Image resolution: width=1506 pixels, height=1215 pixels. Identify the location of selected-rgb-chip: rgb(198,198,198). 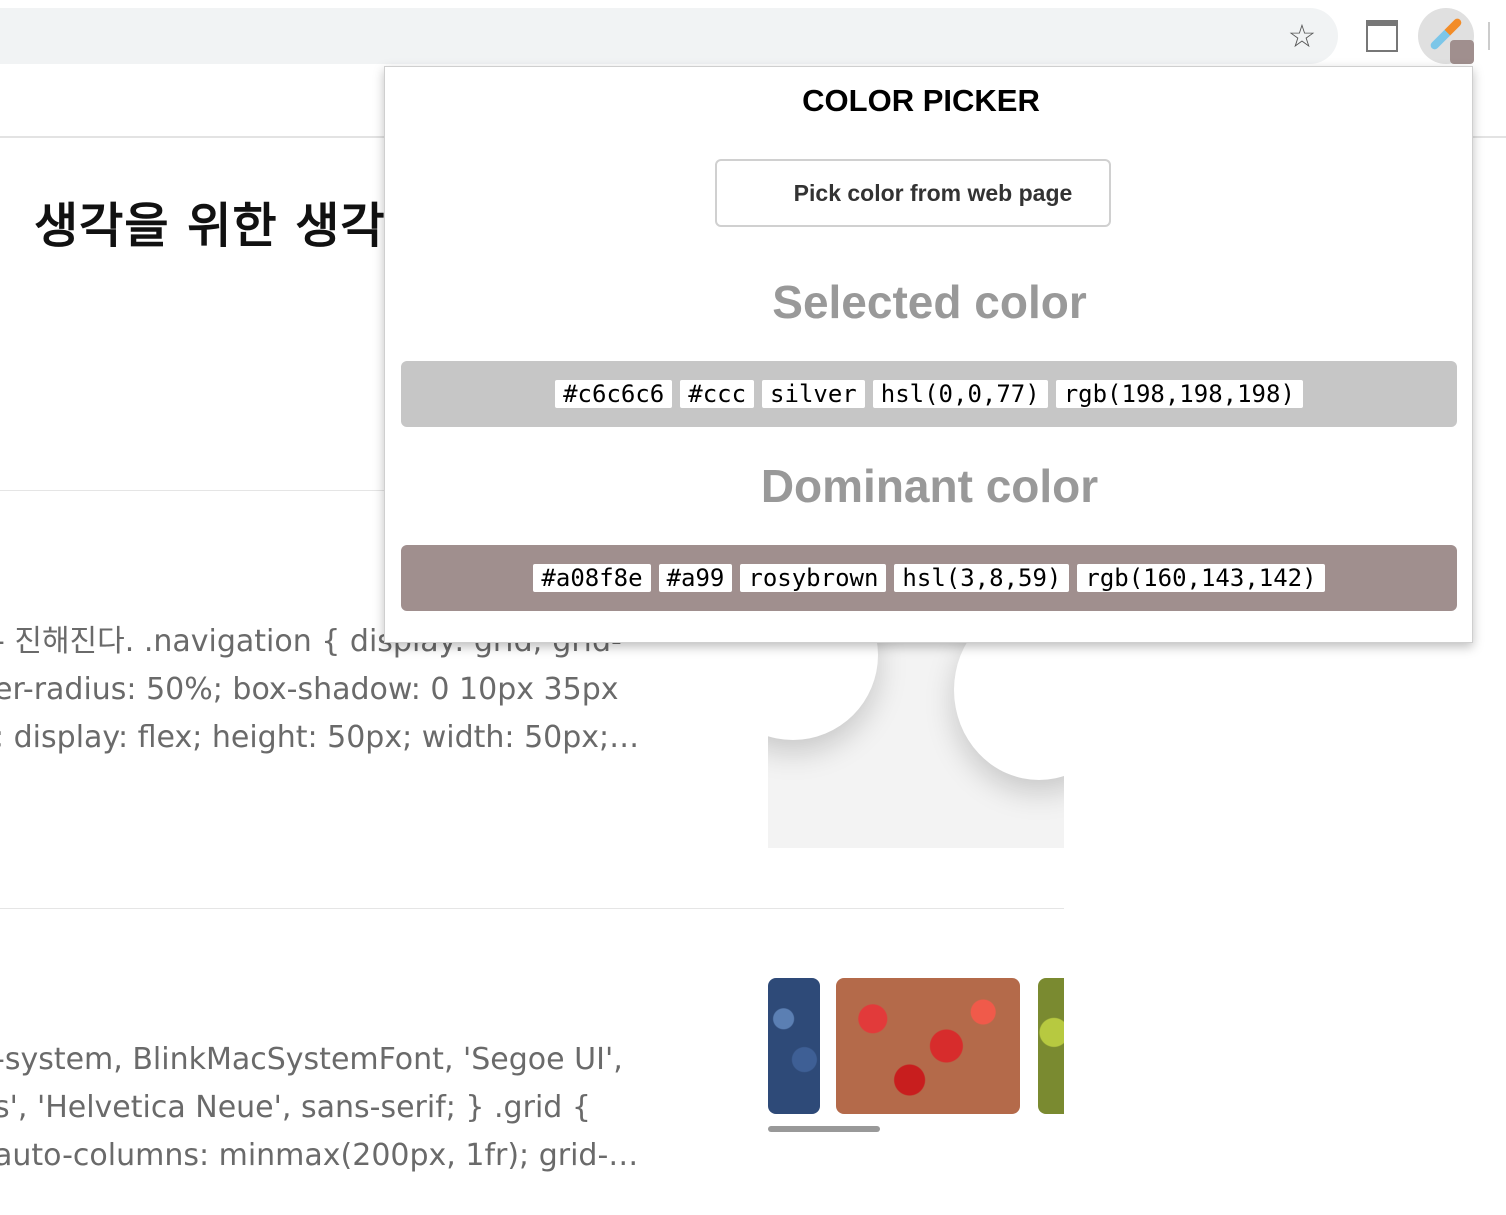
(1179, 394).